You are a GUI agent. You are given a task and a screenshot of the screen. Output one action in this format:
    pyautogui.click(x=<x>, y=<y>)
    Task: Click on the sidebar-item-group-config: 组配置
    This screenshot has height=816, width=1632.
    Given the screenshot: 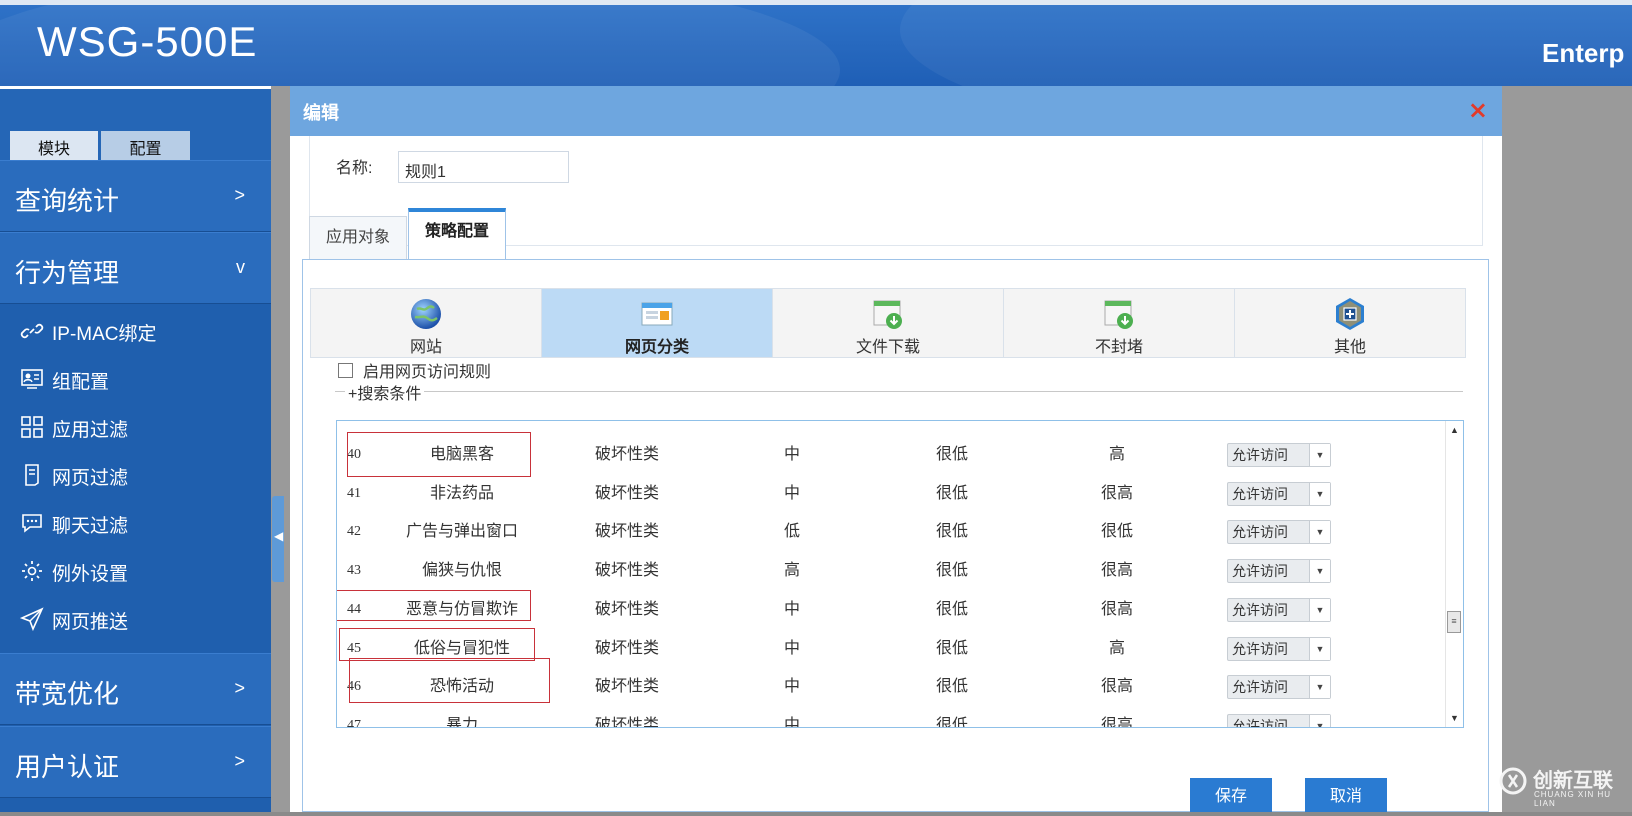 What is the action you would take?
    pyautogui.click(x=135, y=378)
    